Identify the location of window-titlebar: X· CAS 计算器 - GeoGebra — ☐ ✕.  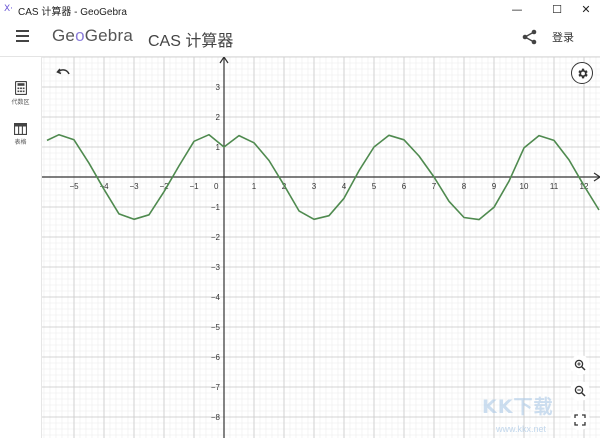
(300, 9).